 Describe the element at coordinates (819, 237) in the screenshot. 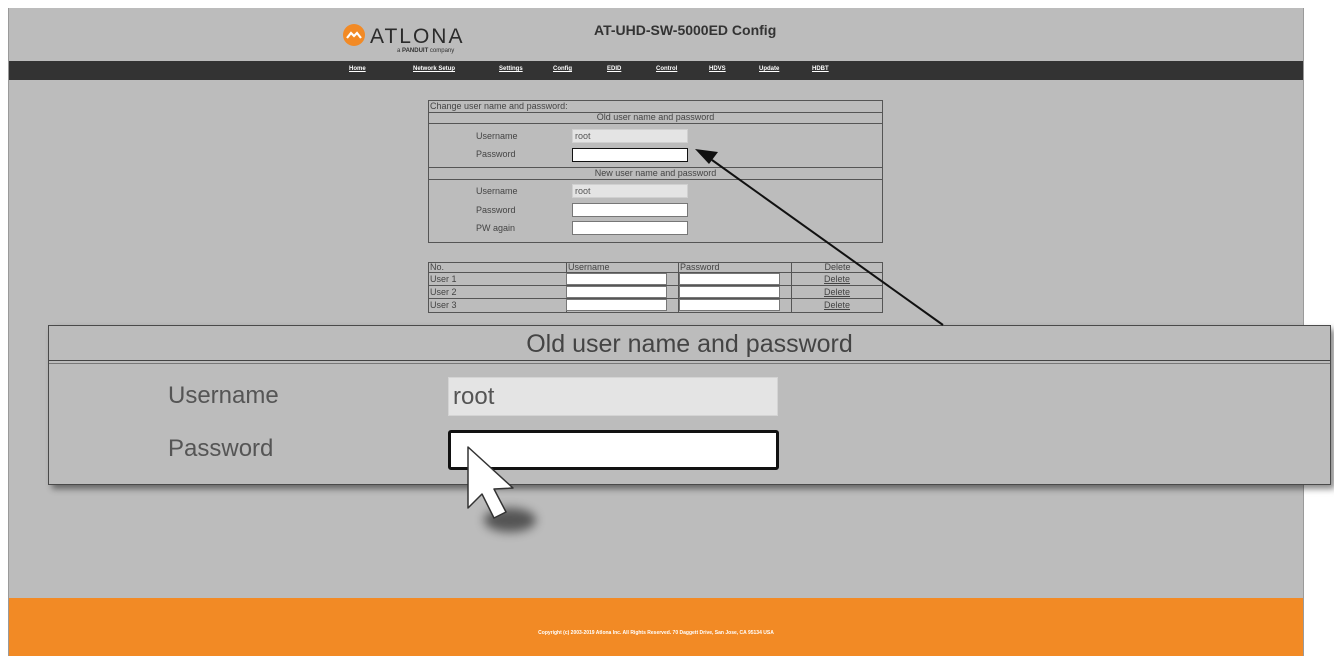

I see `callout-arrow-icon` at that location.